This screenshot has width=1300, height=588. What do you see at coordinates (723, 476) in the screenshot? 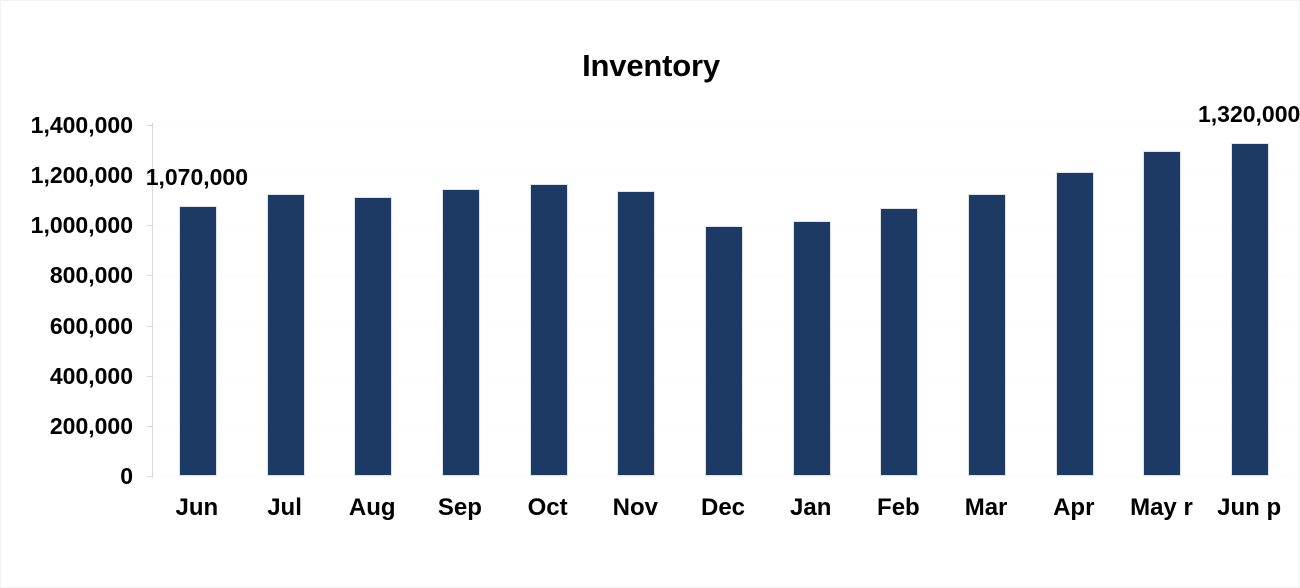
I see `gridline` at bounding box center [723, 476].